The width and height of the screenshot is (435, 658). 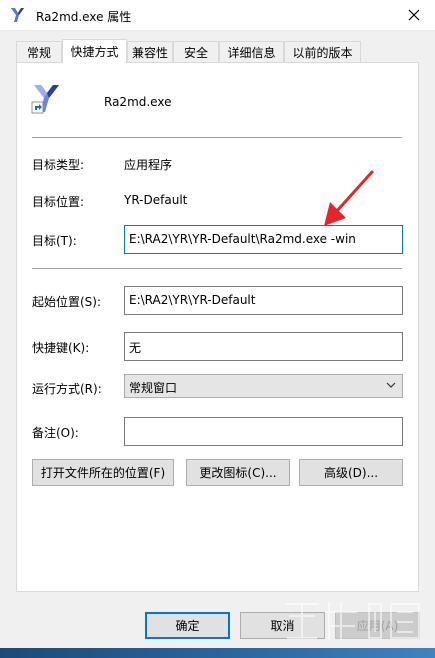 I want to click on close-button, so click(x=414, y=15).